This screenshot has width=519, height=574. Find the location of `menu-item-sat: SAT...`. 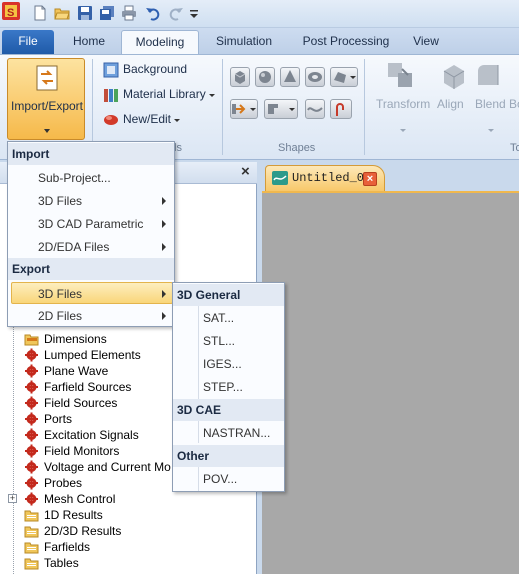

menu-item-sat: SAT... is located at coordinates (243, 318).